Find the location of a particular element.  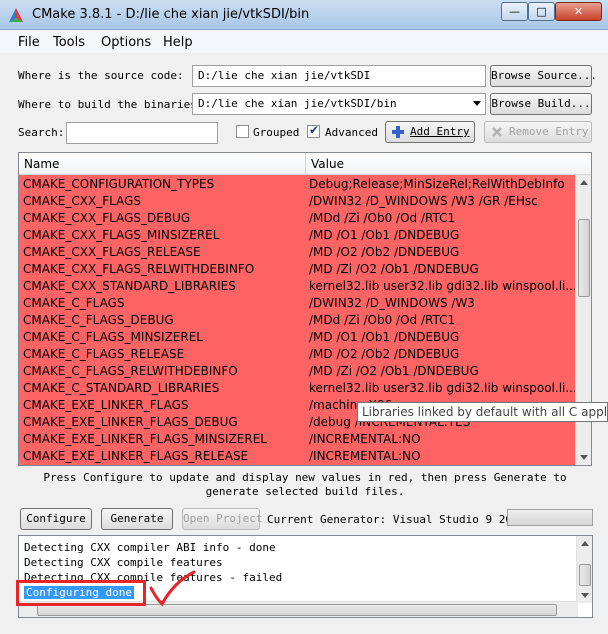

cell-name: CMAKE_EXE_LINKER_FLAGS_RELEASE is located at coordinates (136, 456).